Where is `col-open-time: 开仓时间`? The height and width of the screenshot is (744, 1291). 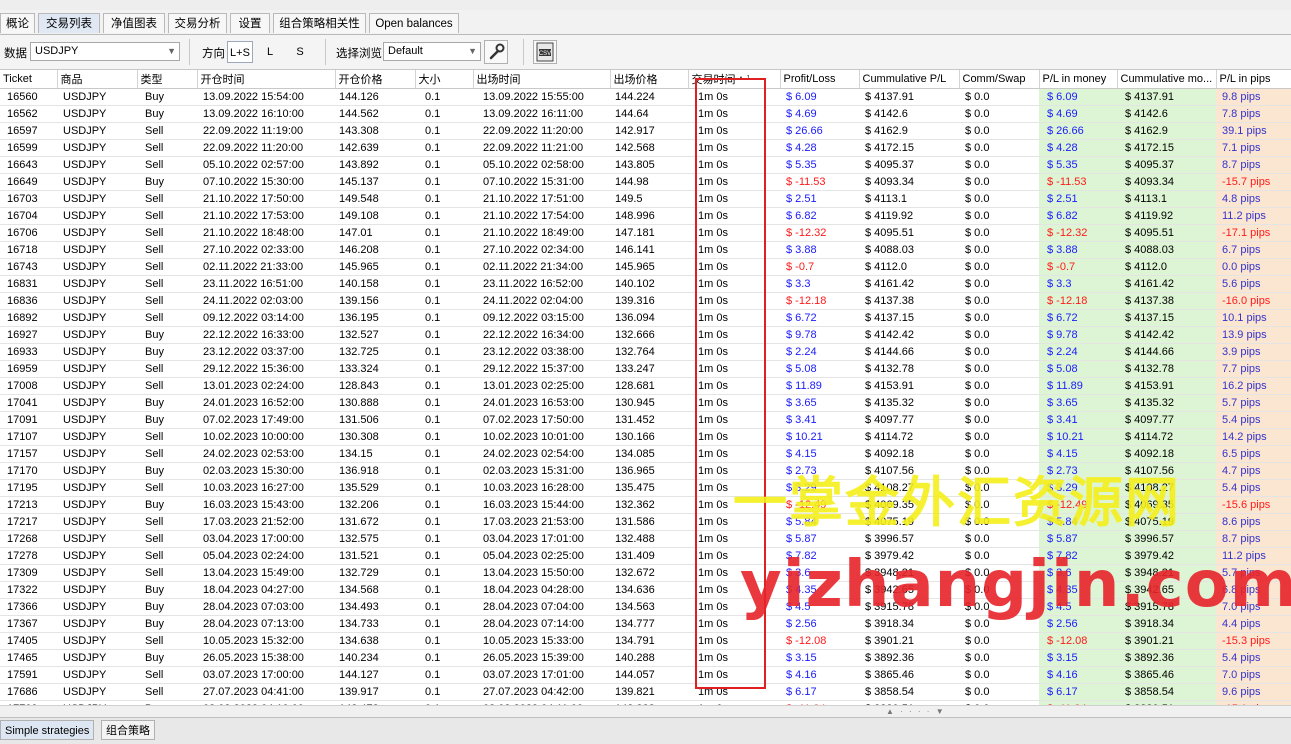
col-open-time: 开仓时间 is located at coordinates (266, 79).